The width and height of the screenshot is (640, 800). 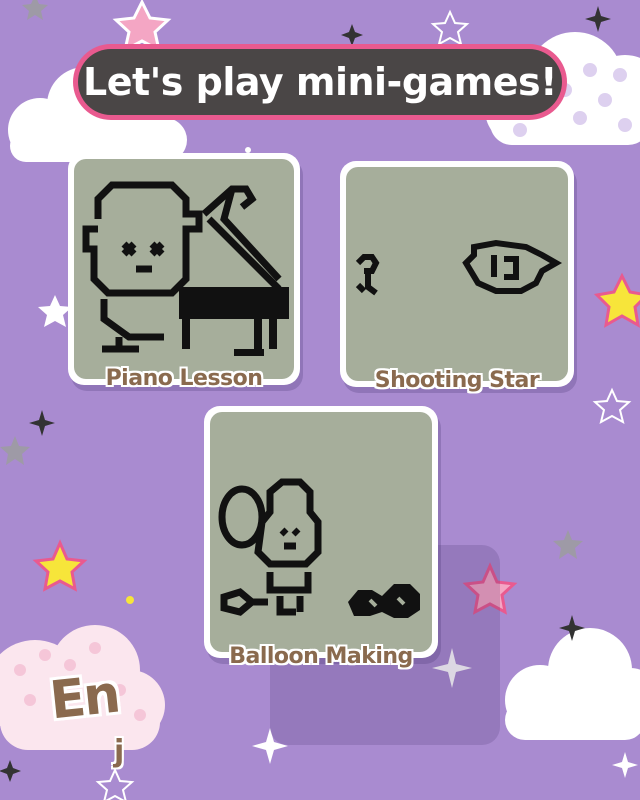 I want to click on title-banner: Let's play mini-games!, so click(x=320, y=82).